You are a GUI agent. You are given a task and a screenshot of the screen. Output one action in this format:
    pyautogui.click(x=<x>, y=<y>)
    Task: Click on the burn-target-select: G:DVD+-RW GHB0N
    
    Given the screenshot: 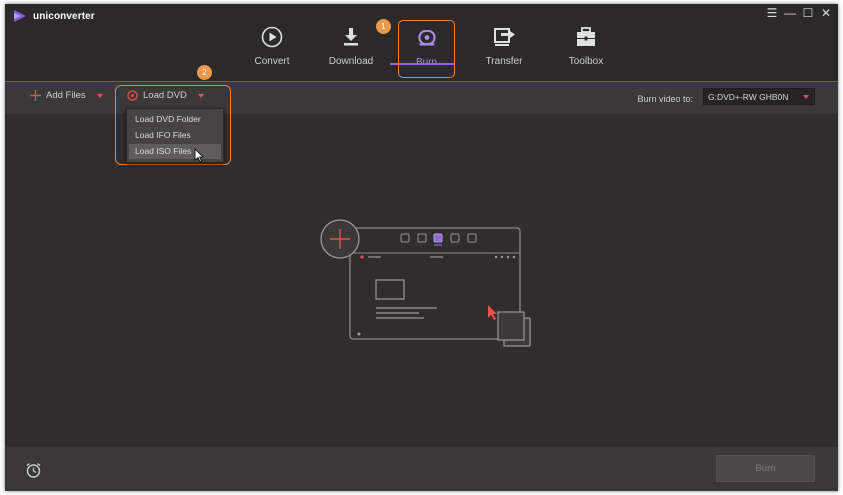 What is the action you would take?
    pyautogui.click(x=759, y=96)
    